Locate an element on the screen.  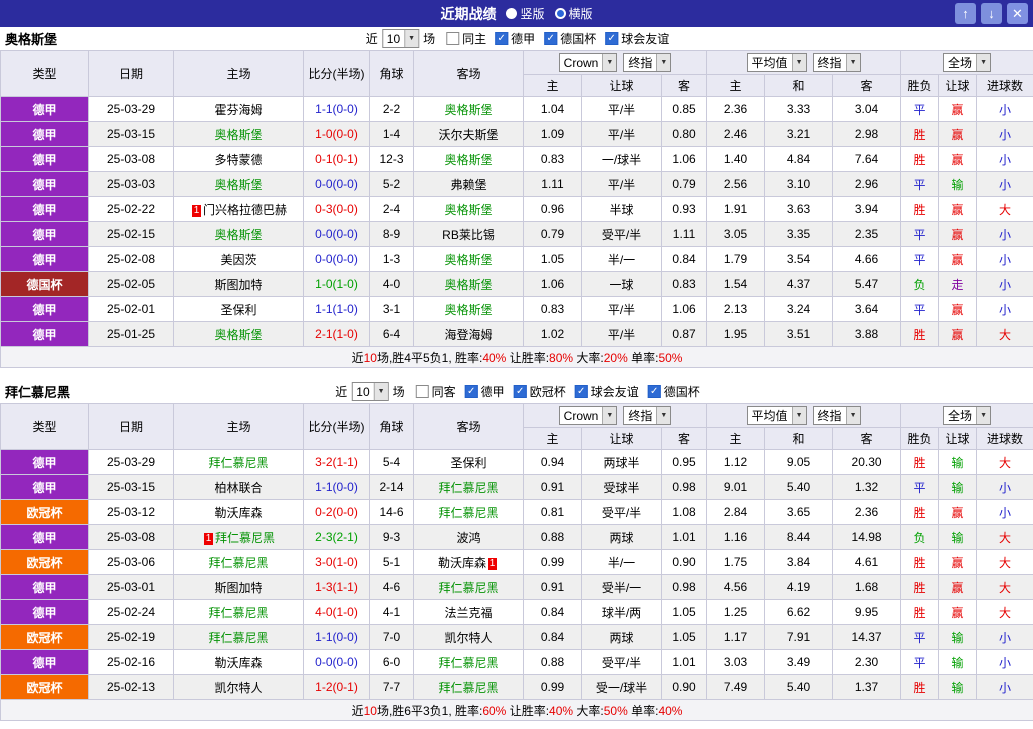
euro-away-odds: 2.35 is located at coordinates (867, 234).